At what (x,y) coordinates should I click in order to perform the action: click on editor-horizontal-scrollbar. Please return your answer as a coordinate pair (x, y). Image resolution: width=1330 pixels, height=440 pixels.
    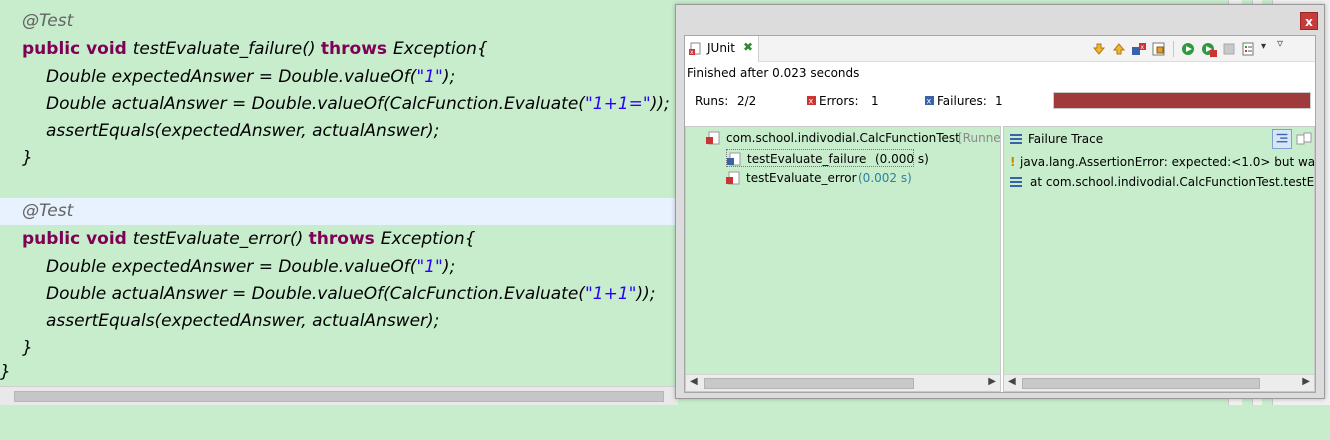
    Looking at the image, I should click on (339, 395).